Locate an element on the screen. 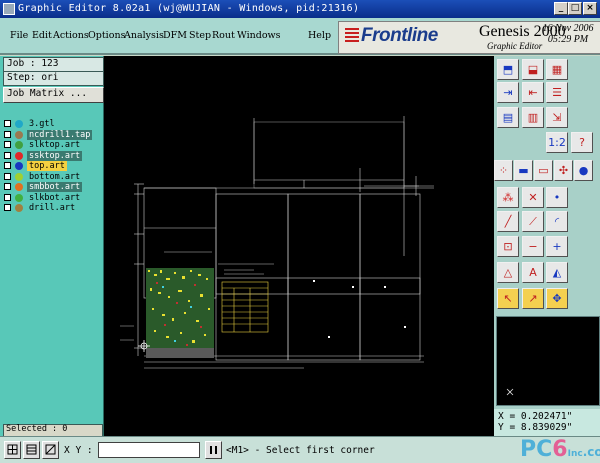 This screenshot has width=600, height=463. layer-name: slkbot.art is located at coordinates (55, 197).